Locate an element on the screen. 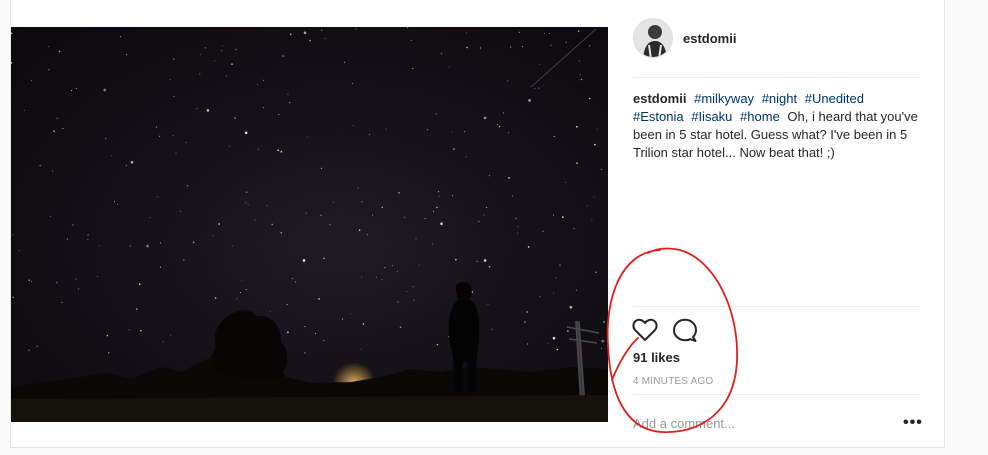 The image size is (988, 455). more-options-icon: ••• is located at coordinates (913, 423).